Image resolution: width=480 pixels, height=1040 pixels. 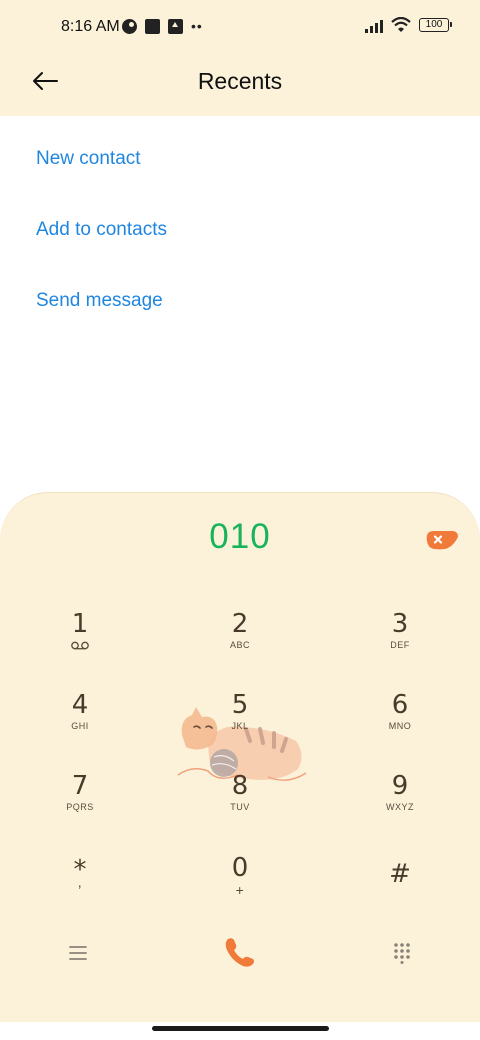 I want to click on send-message-link: Send message, so click(x=99, y=301).